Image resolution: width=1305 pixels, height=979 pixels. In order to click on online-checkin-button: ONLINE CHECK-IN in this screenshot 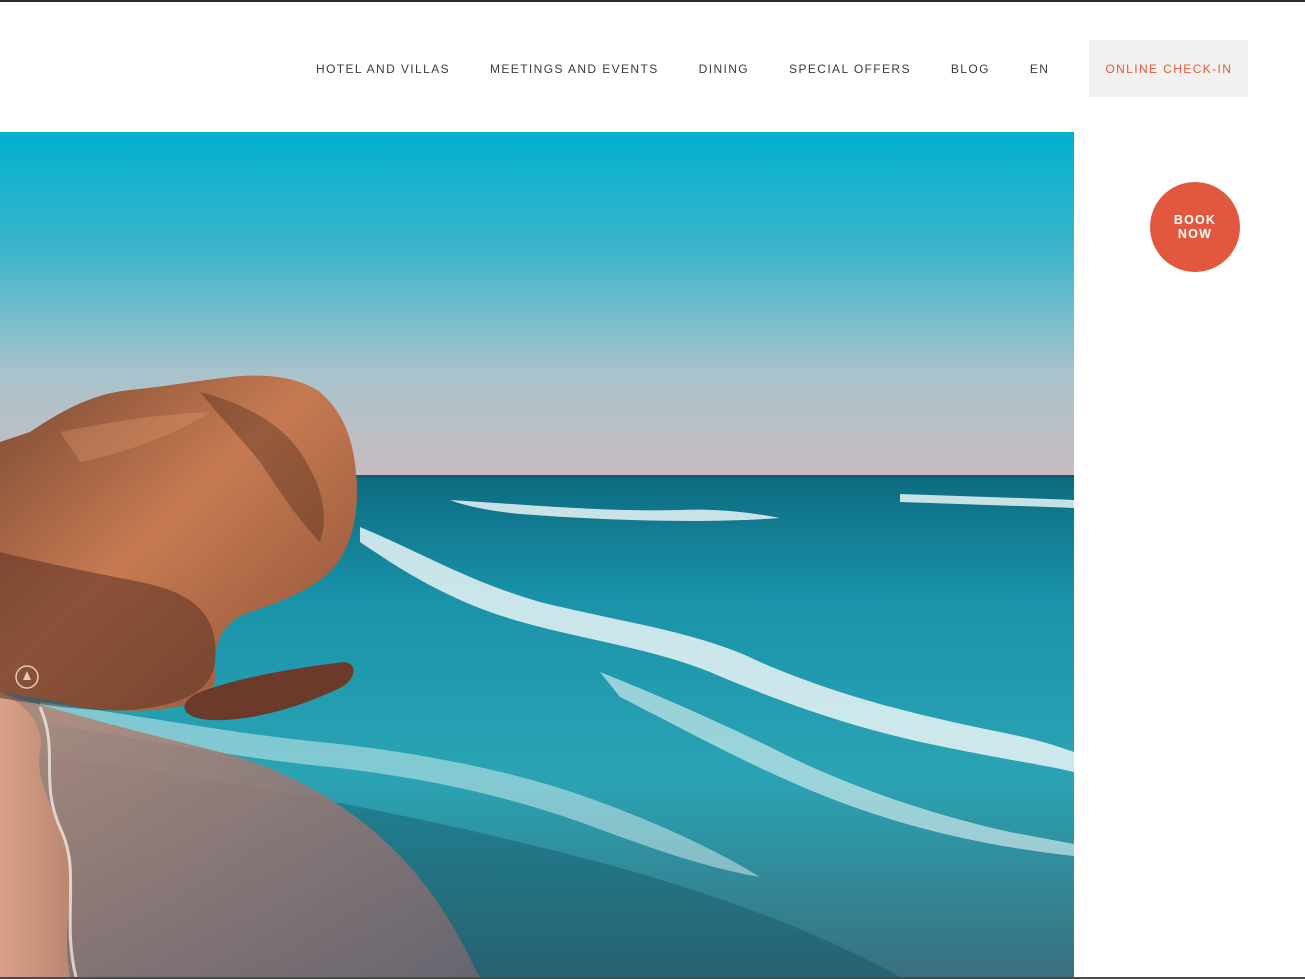, I will do `click(1169, 68)`.